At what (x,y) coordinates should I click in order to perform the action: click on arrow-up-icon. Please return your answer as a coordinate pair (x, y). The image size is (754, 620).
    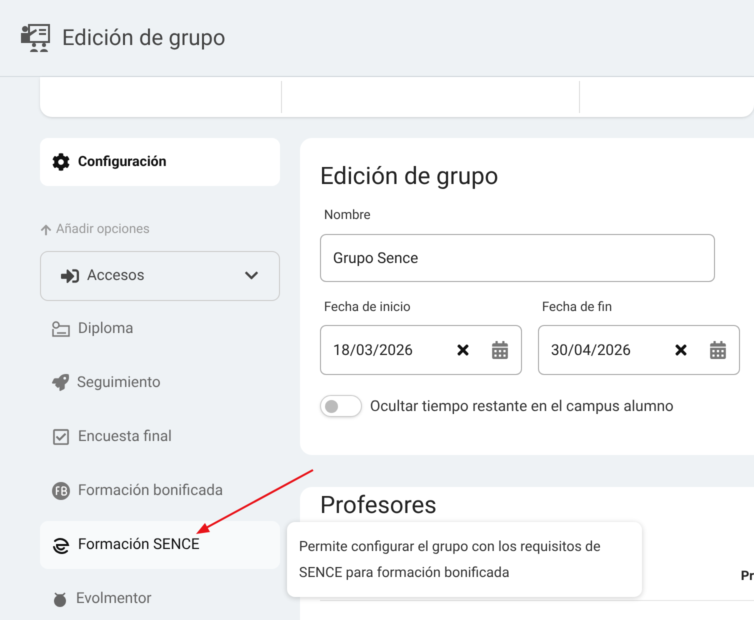
    Looking at the image, I should click on (46, 230).